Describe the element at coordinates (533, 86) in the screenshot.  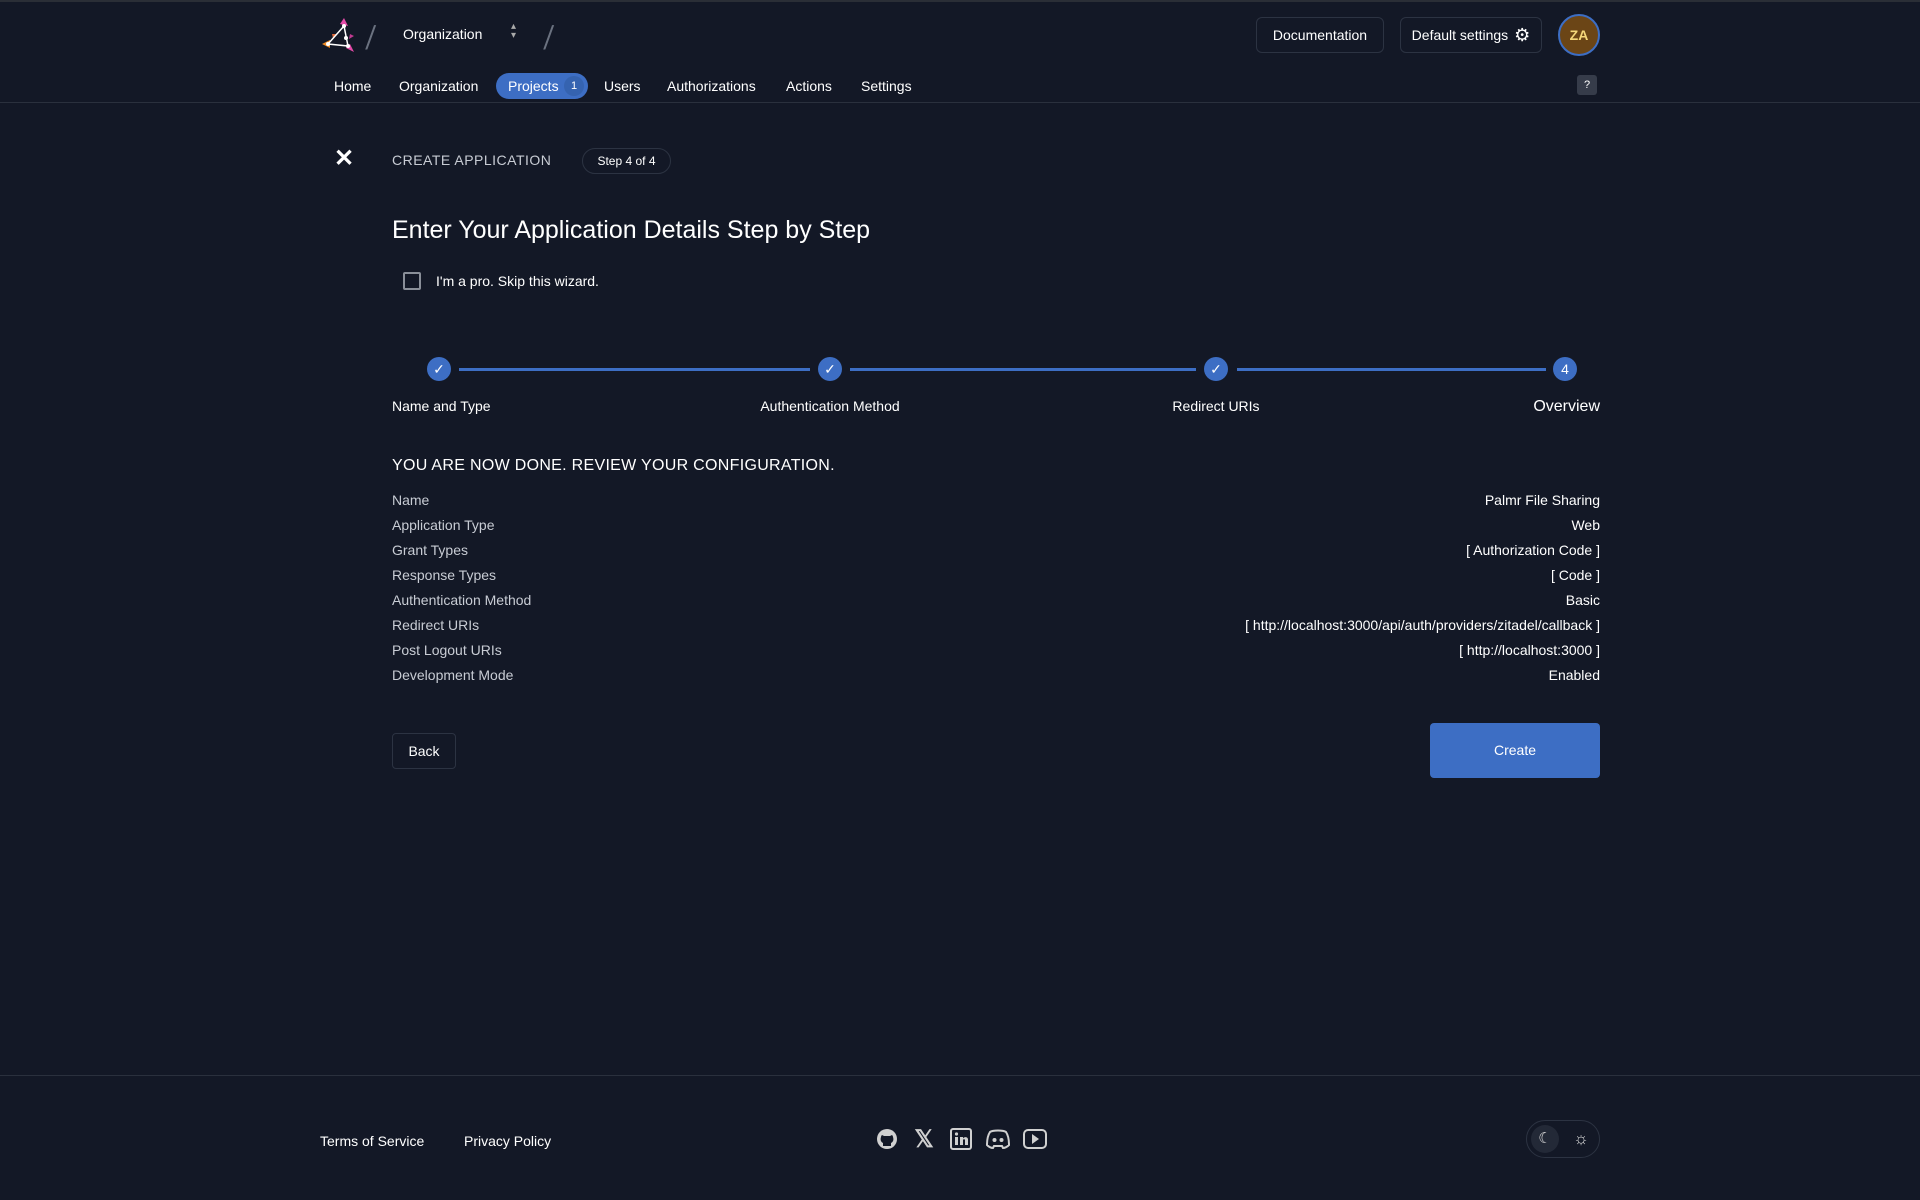
I see `nav-label: Projects` at that location.